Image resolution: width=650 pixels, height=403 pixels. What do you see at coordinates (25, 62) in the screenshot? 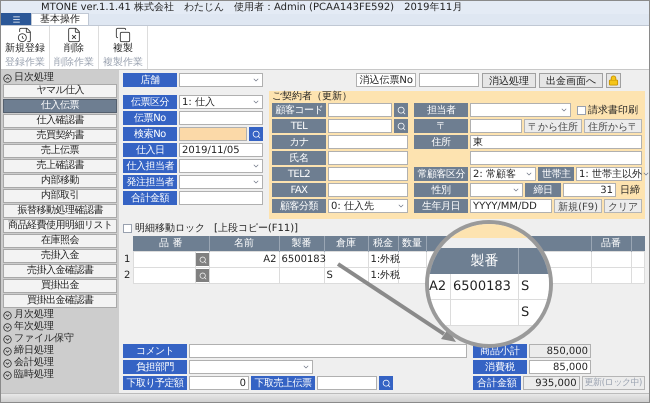
I see `group-label: 登録作業` at bounding box center [25, 62].